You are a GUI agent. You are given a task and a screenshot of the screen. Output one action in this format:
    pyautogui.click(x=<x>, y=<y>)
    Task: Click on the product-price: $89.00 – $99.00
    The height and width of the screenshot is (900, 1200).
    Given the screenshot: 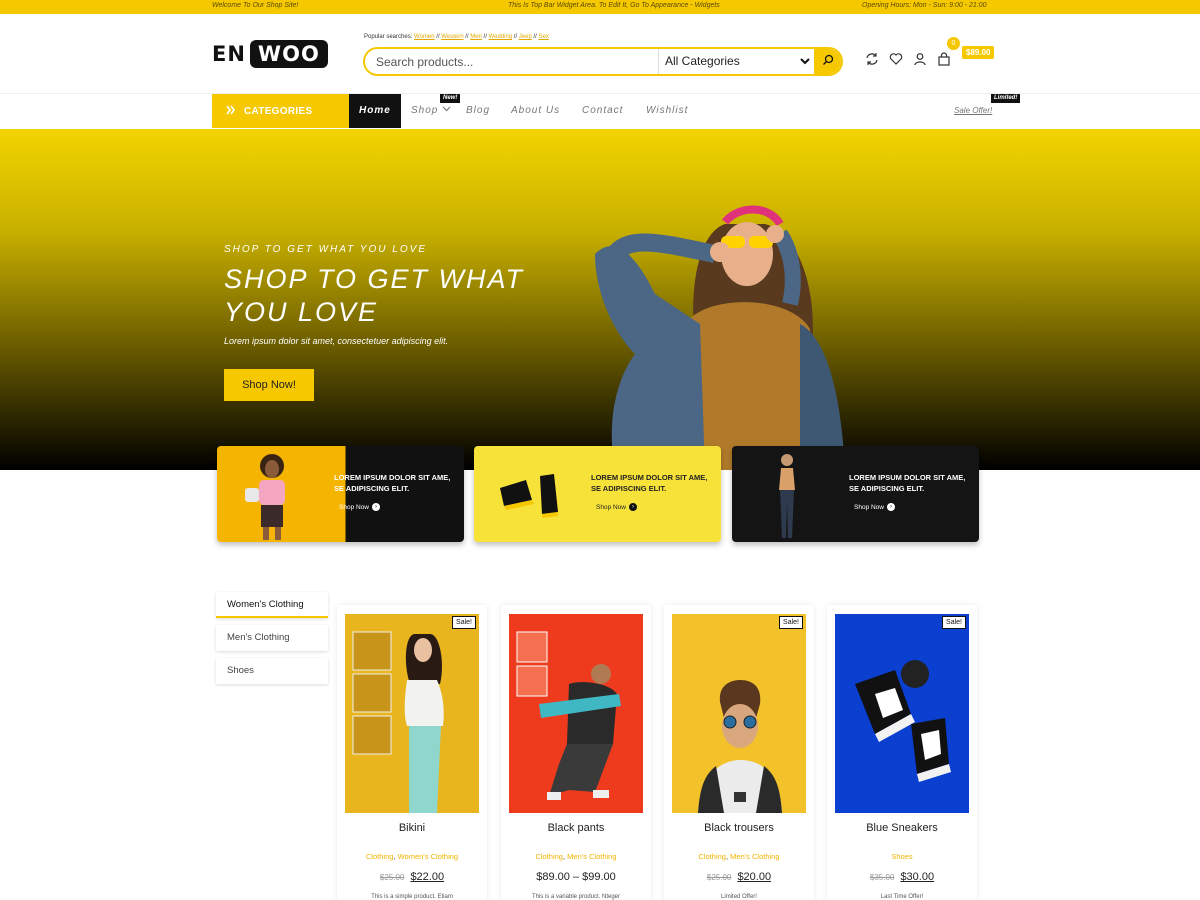 What is the action you would take?
    pyautogui.click(x=576, y=877)
    